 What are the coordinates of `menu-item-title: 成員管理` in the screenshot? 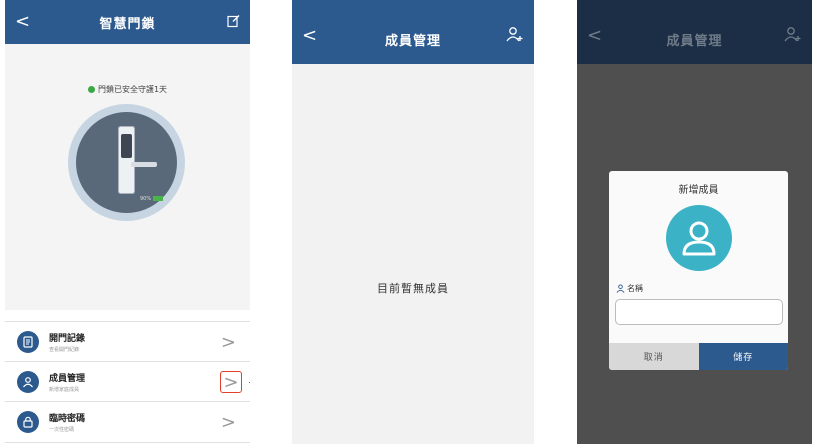 It's located at (67, 379).